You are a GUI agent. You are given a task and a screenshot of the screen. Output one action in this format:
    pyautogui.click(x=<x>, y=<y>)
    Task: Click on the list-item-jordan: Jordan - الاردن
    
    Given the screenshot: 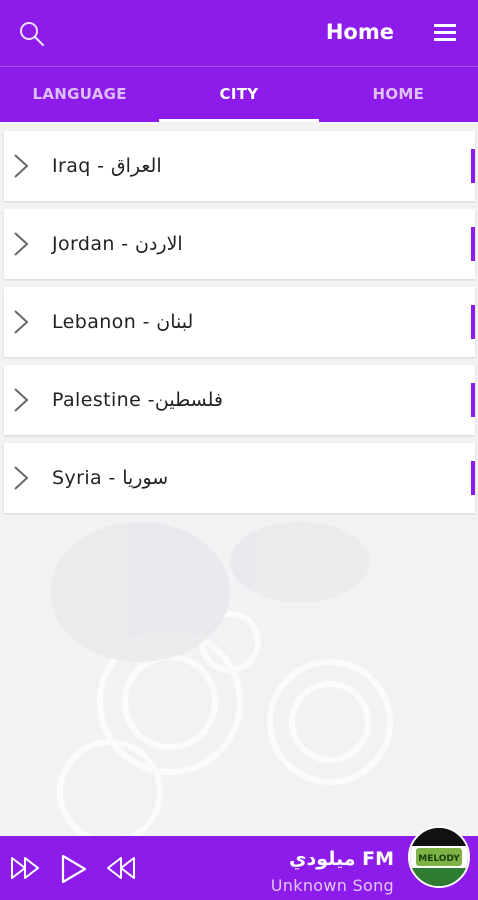 What is the action you would take?
    pyautogui.click(x=239, y=244)
    